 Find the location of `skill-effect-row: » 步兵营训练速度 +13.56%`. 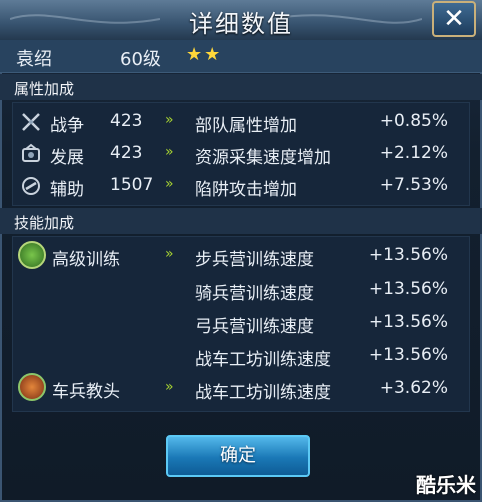

skill-effect-row: » 步兵营训练速度 +13.56% is located at coordinates (241, 257).